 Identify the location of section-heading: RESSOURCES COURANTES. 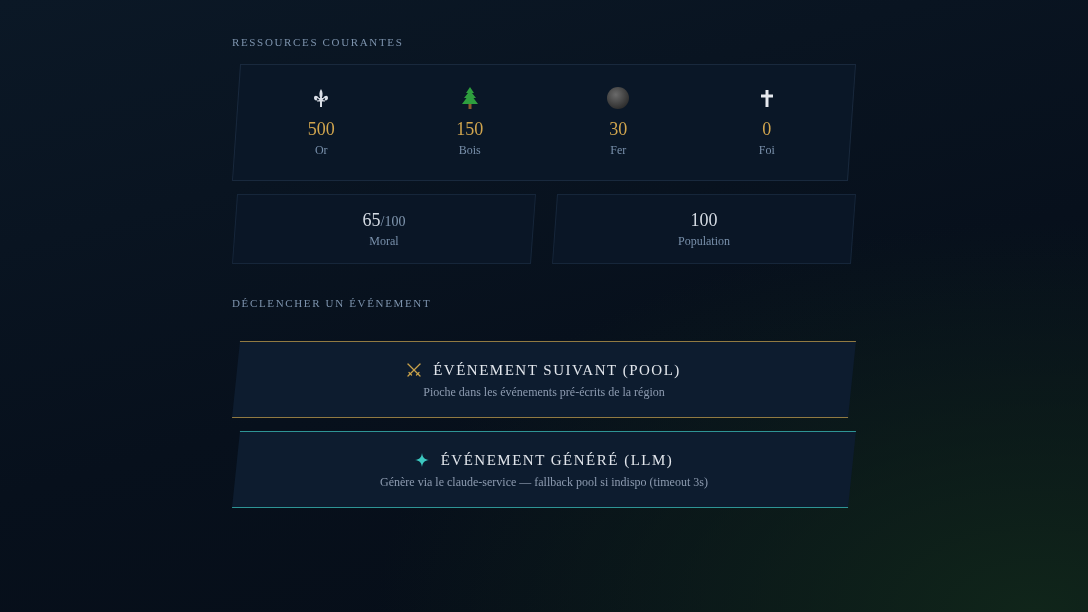
(318, 42).